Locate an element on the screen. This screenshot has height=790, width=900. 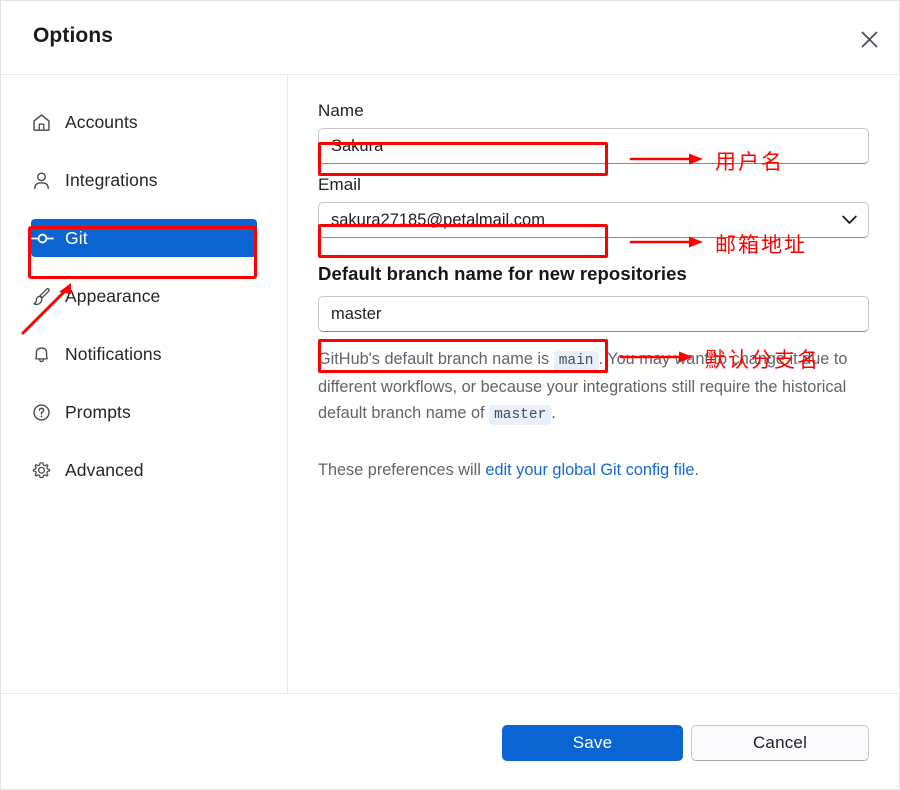
sidebar-item-appearance: Appearance is located at coordinates (144, 296).